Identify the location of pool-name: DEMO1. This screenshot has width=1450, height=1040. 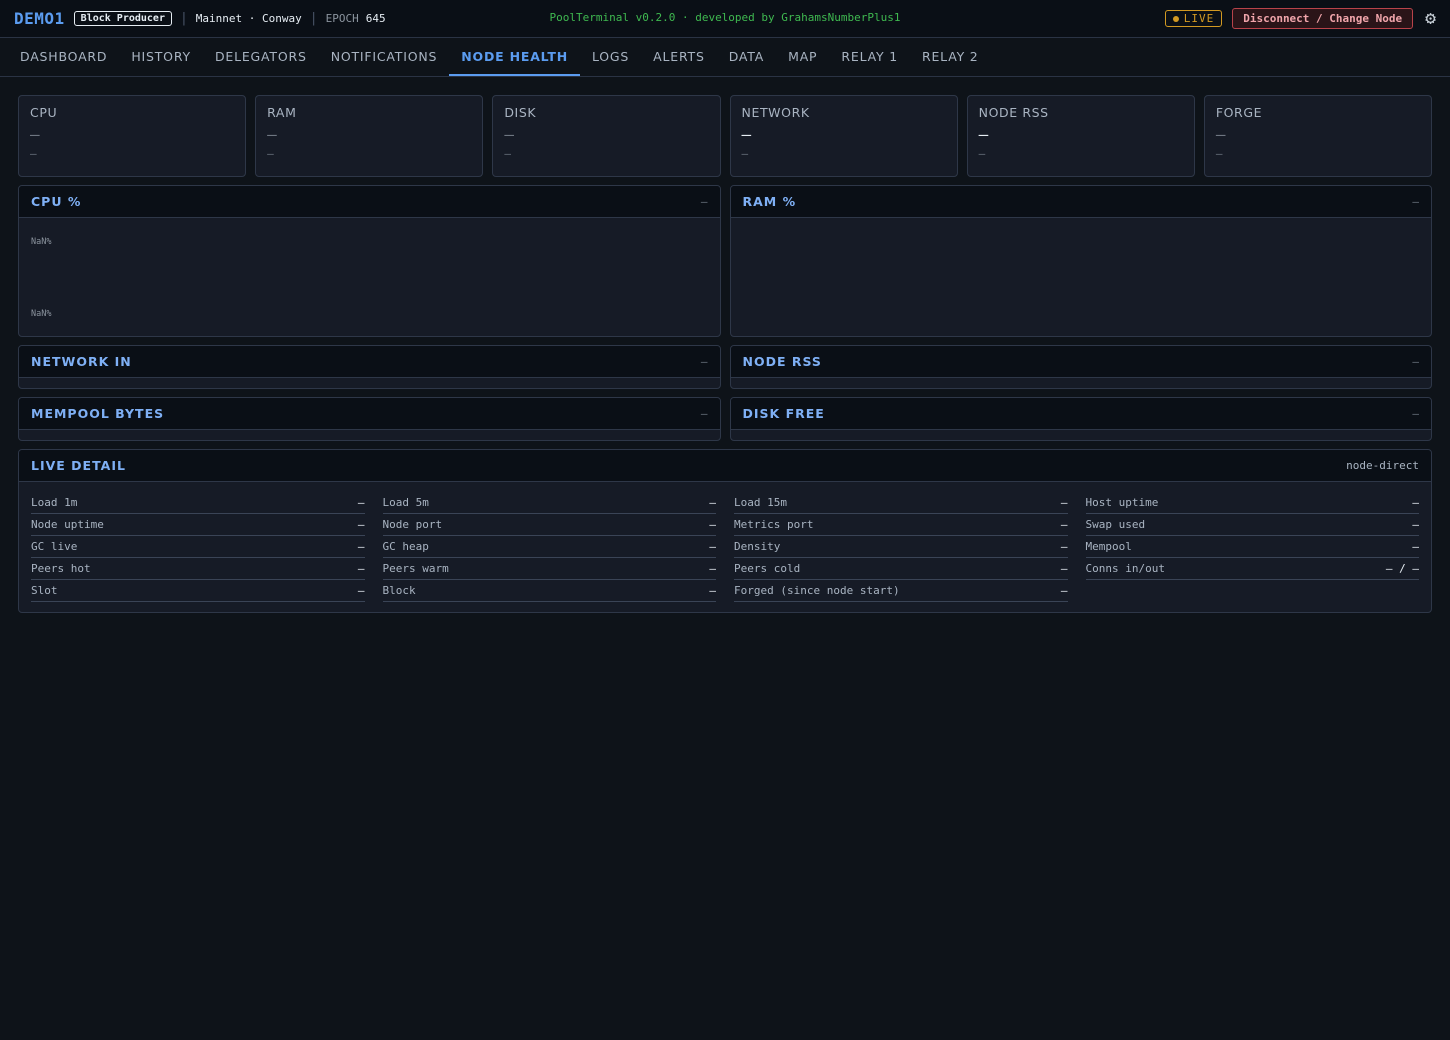
(39, 18).